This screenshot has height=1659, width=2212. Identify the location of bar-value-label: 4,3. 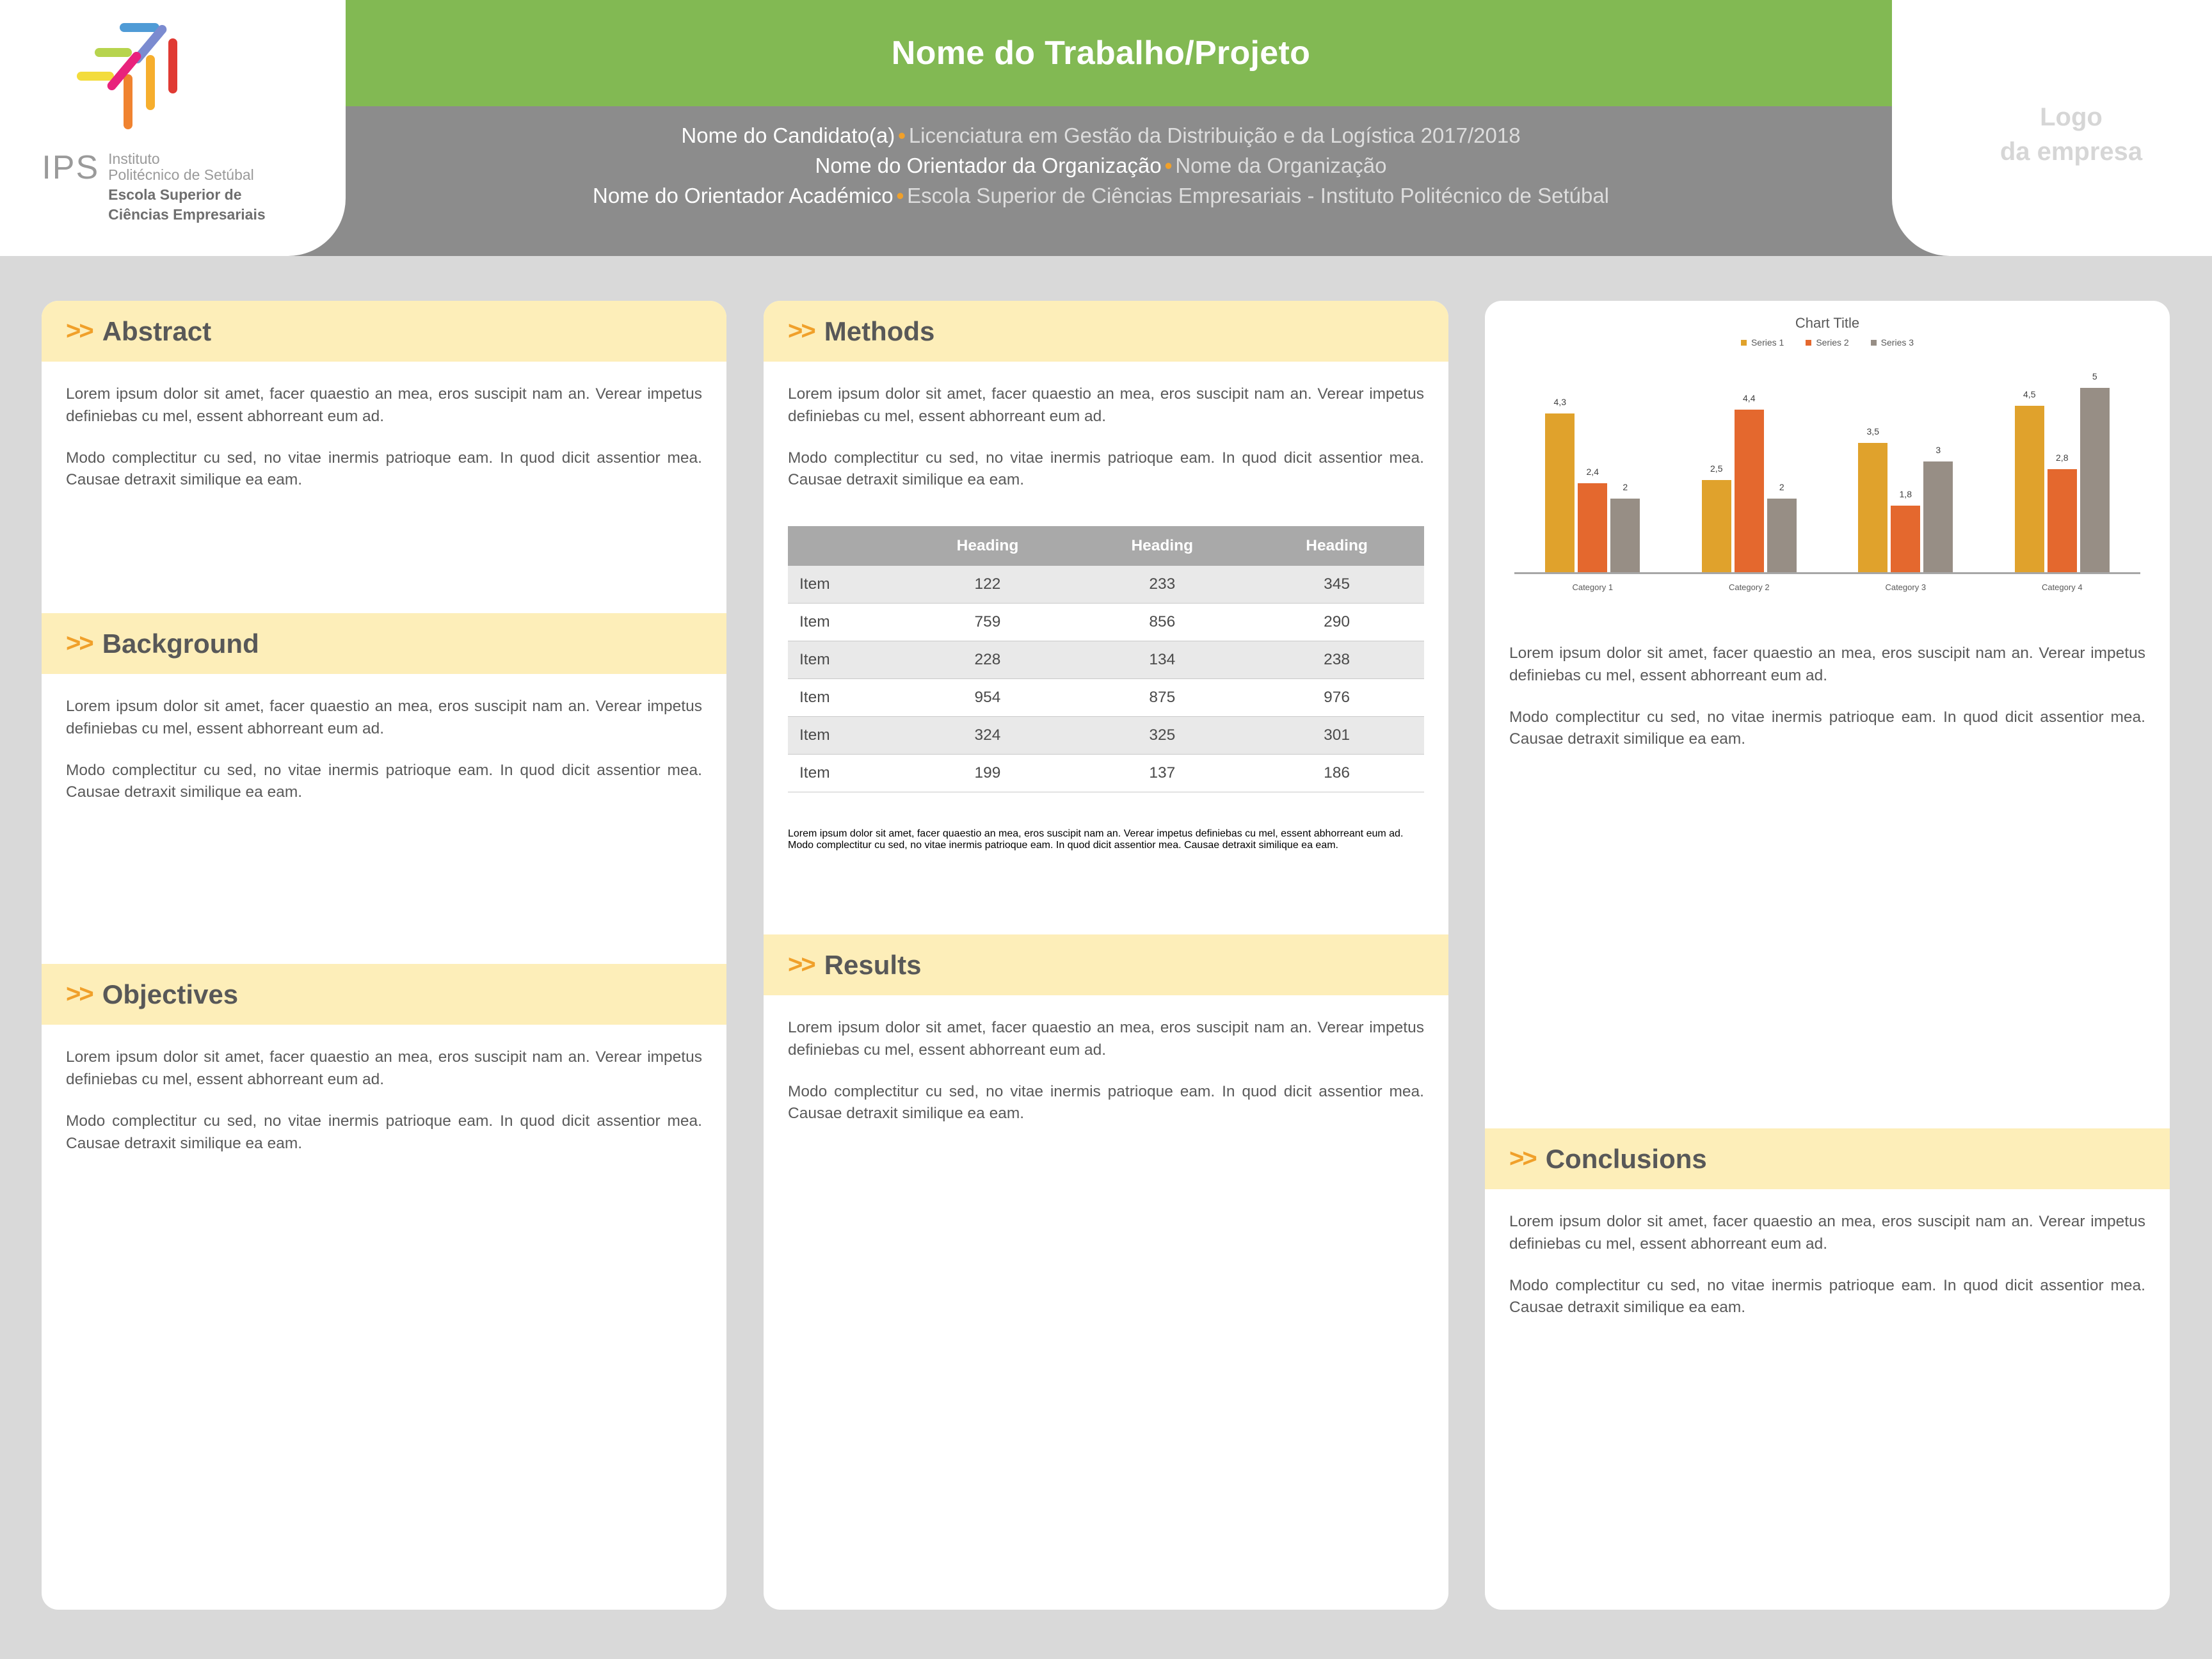
(1559, 401).